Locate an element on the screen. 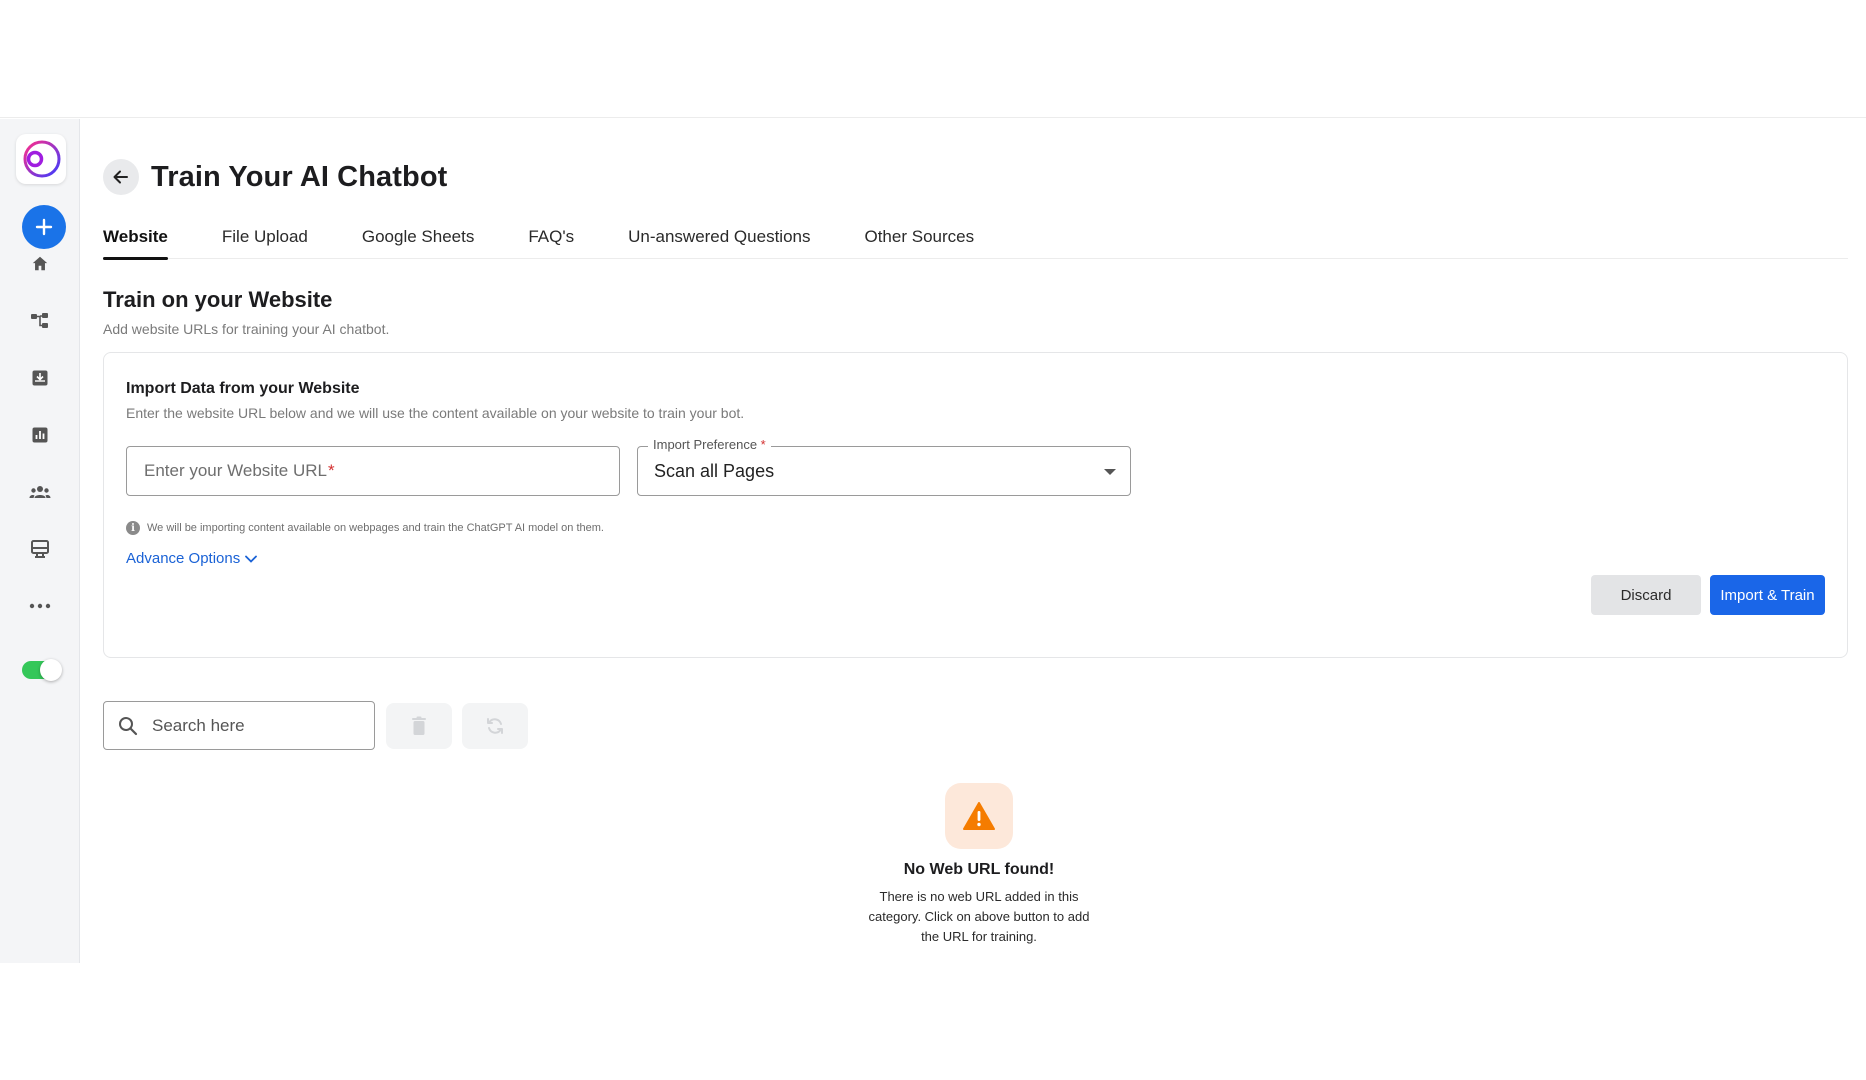 The image size is (1866, 1080). add-button is located at coordinates (44, 227).